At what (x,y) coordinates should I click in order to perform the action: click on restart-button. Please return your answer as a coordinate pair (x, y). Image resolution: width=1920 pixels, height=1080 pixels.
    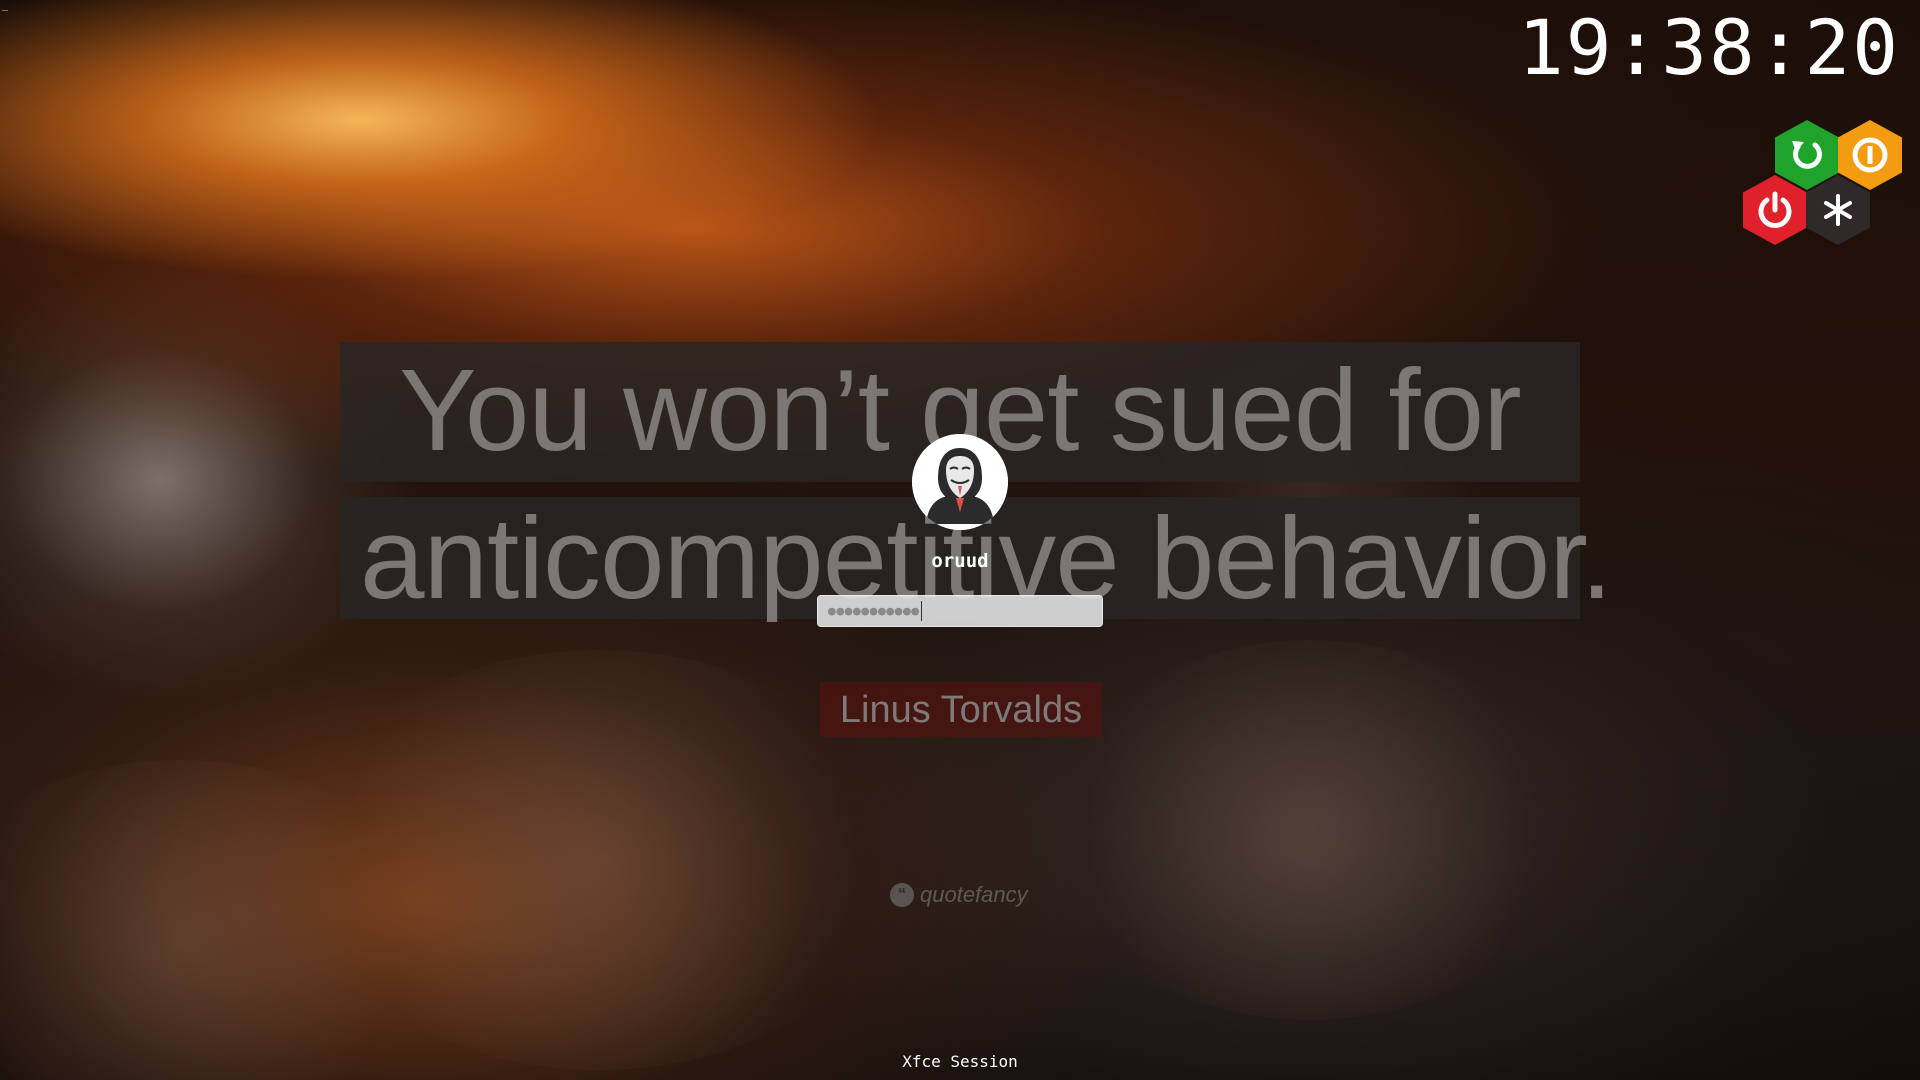
    Looking at the image, I should click on (1807, 155).